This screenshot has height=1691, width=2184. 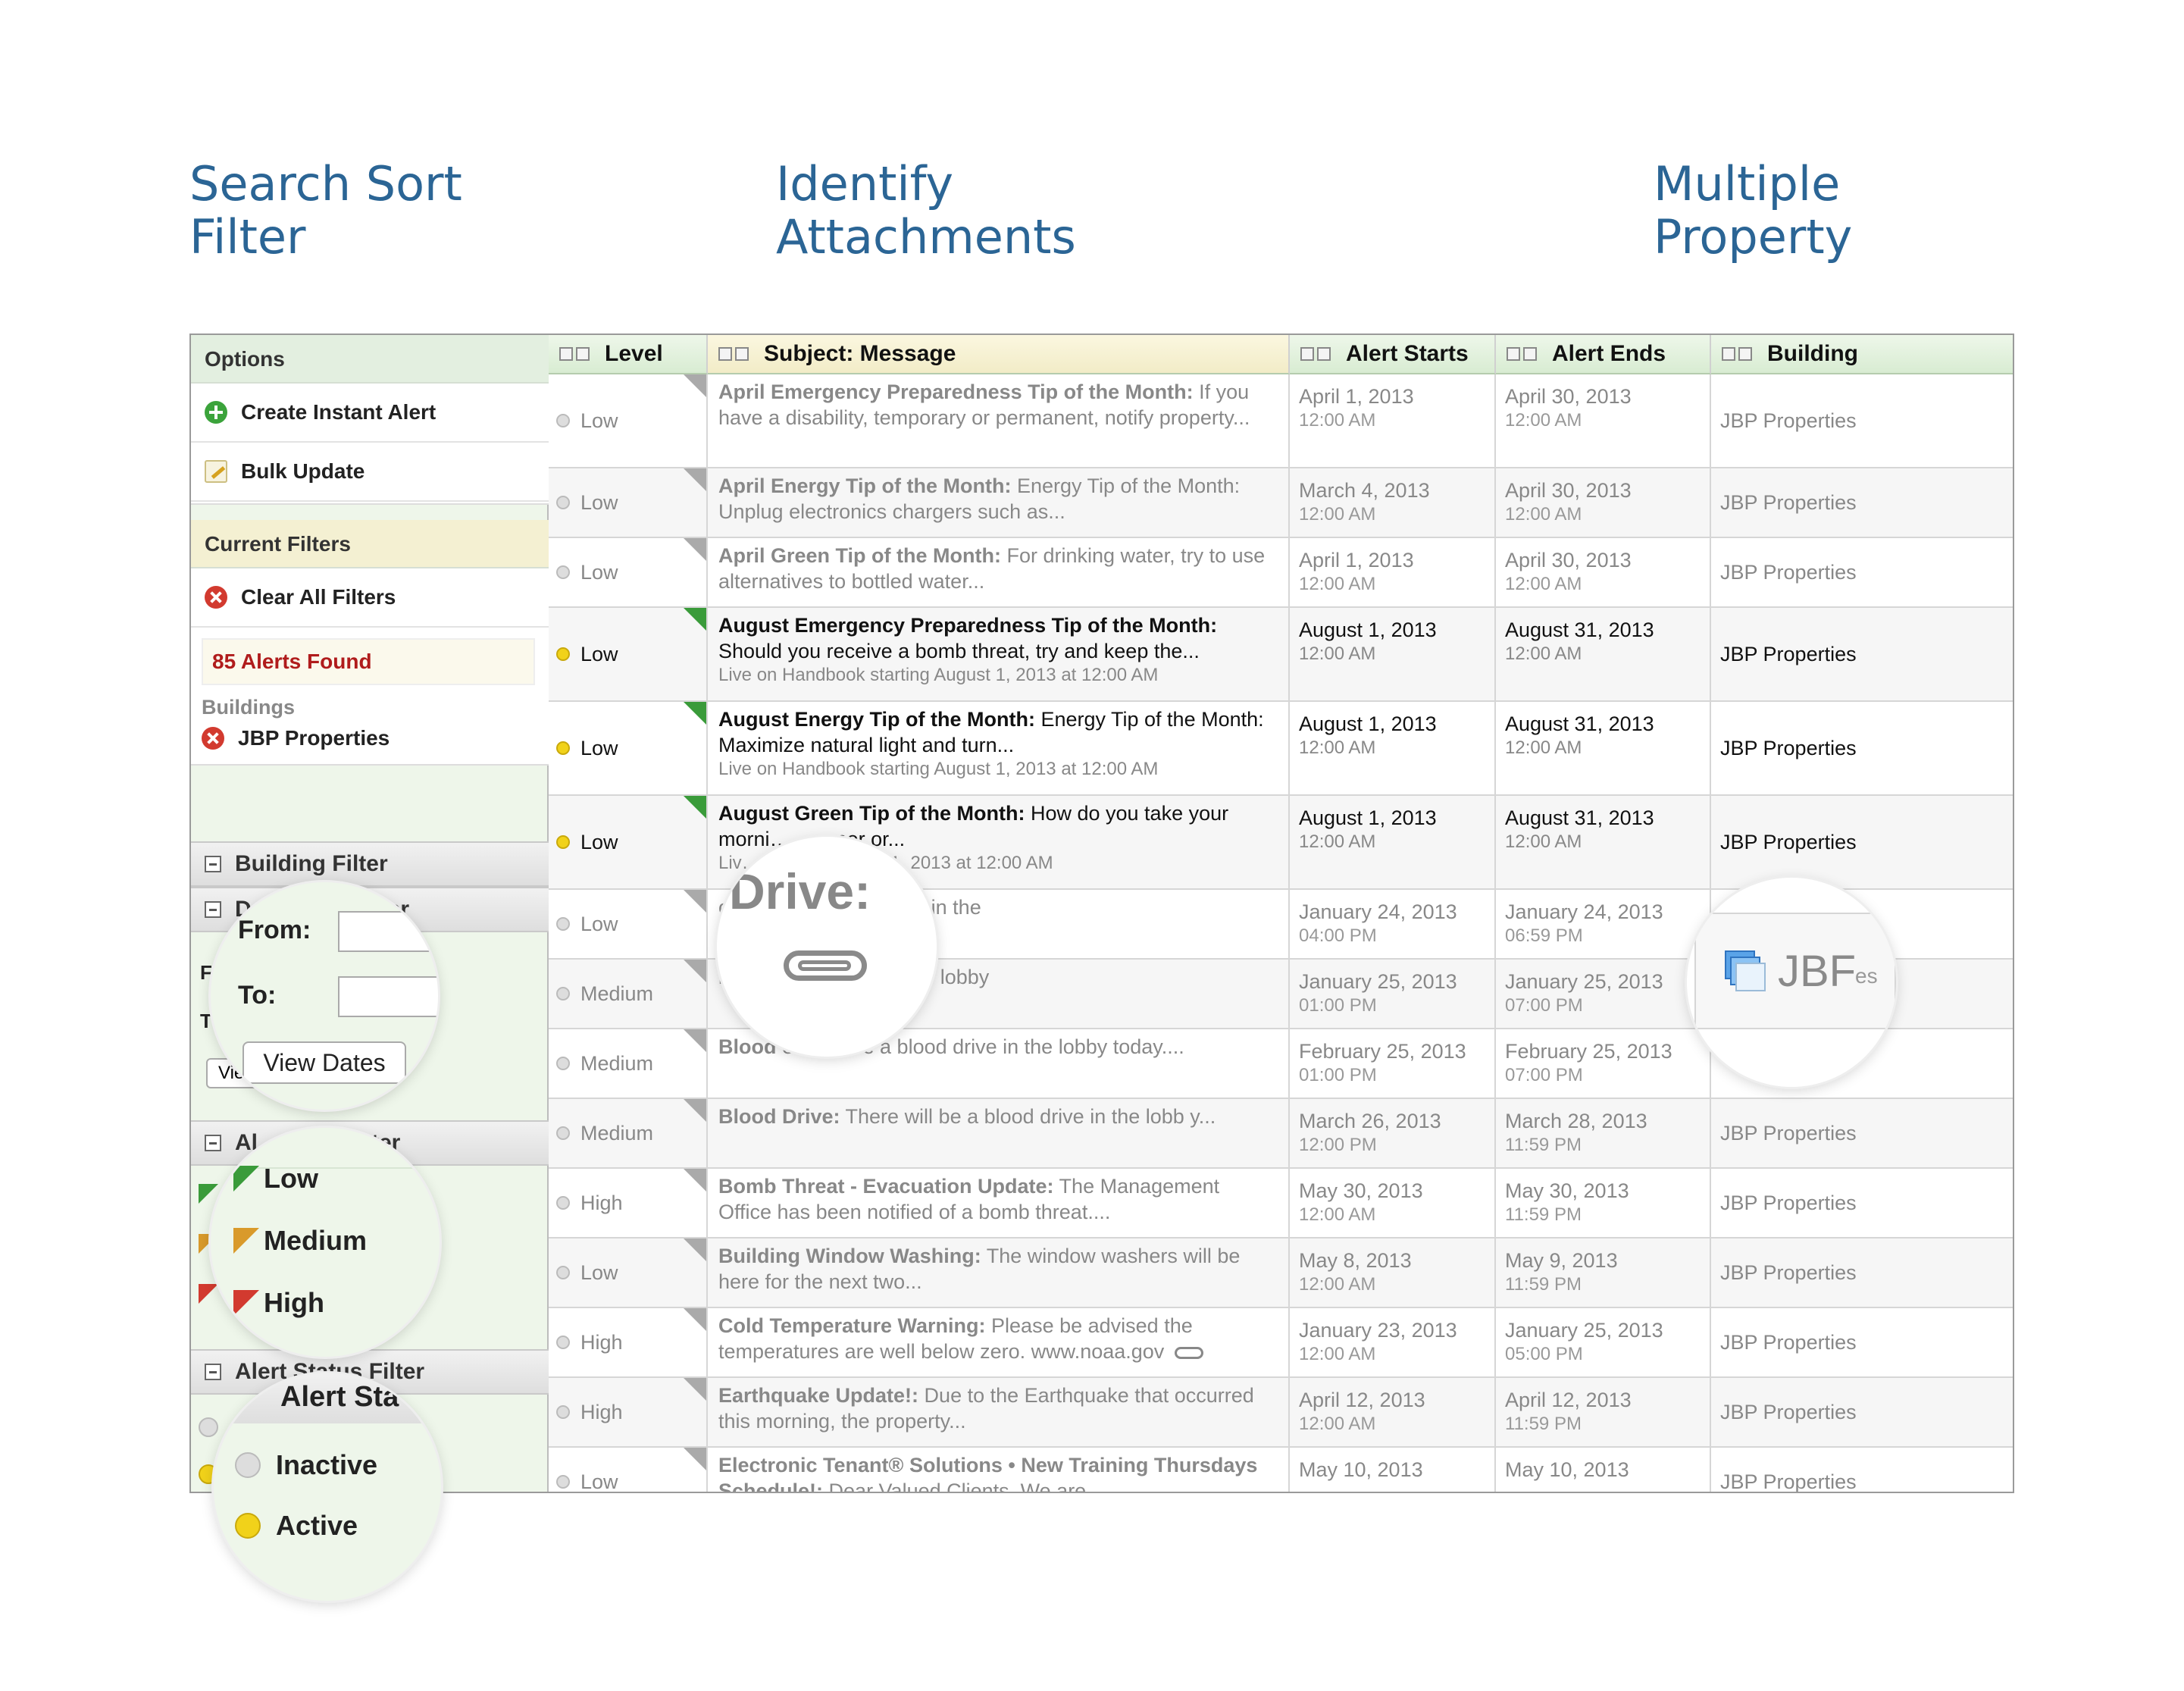 I want to click on from-label: From:, so click(x=274, y=930).